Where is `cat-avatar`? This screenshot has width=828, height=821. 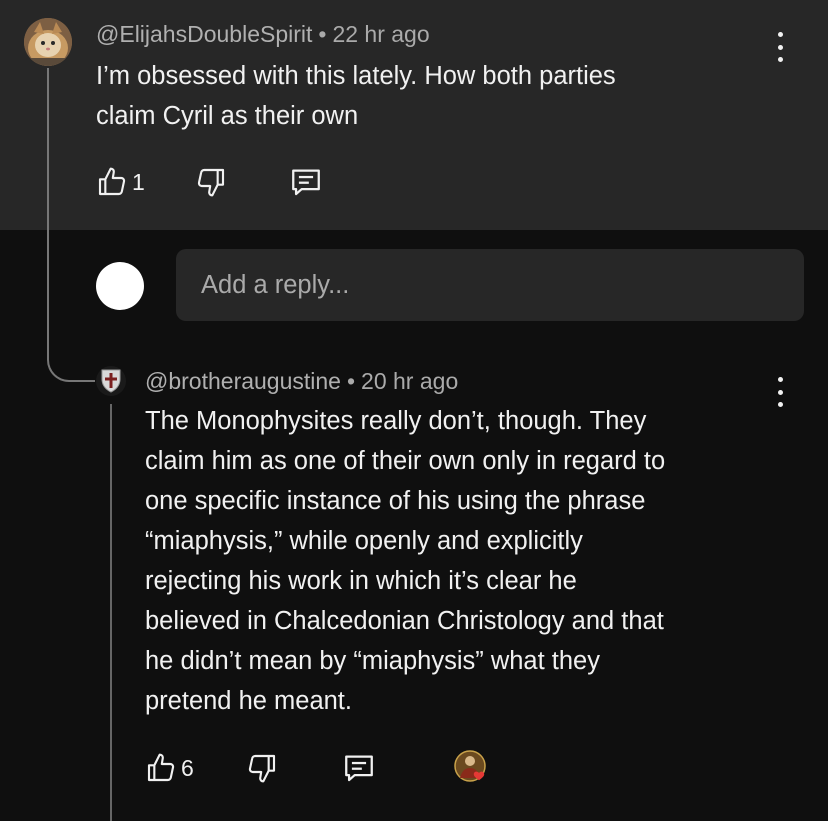
cat-avatar is located at coordinates (48, 42).